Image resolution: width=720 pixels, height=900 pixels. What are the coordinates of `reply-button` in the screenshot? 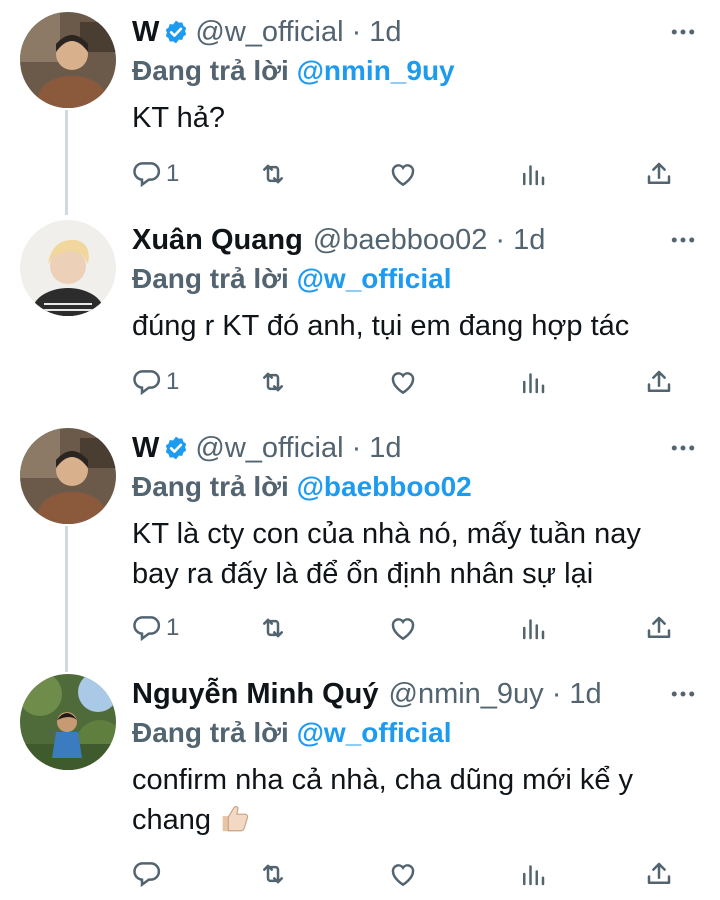 It's located at (149, 874).